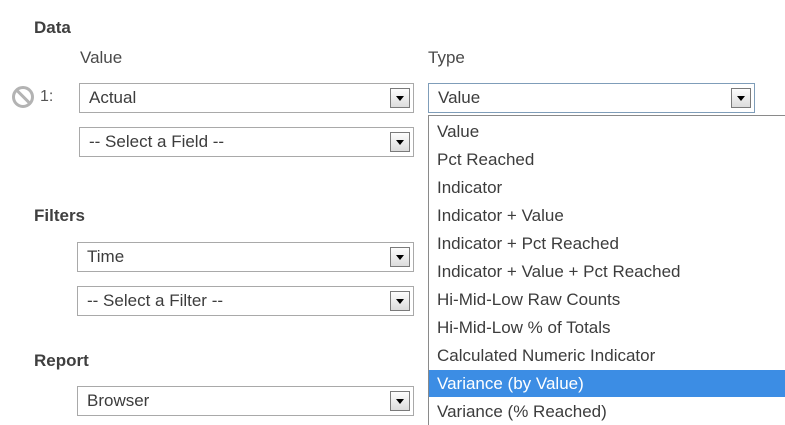 The height and width of the screenshot is (425, 785). What do you see at coordinates (245, 401) in the screenshot?
I see `report-select: Browser` at bounding box center [245, 401].